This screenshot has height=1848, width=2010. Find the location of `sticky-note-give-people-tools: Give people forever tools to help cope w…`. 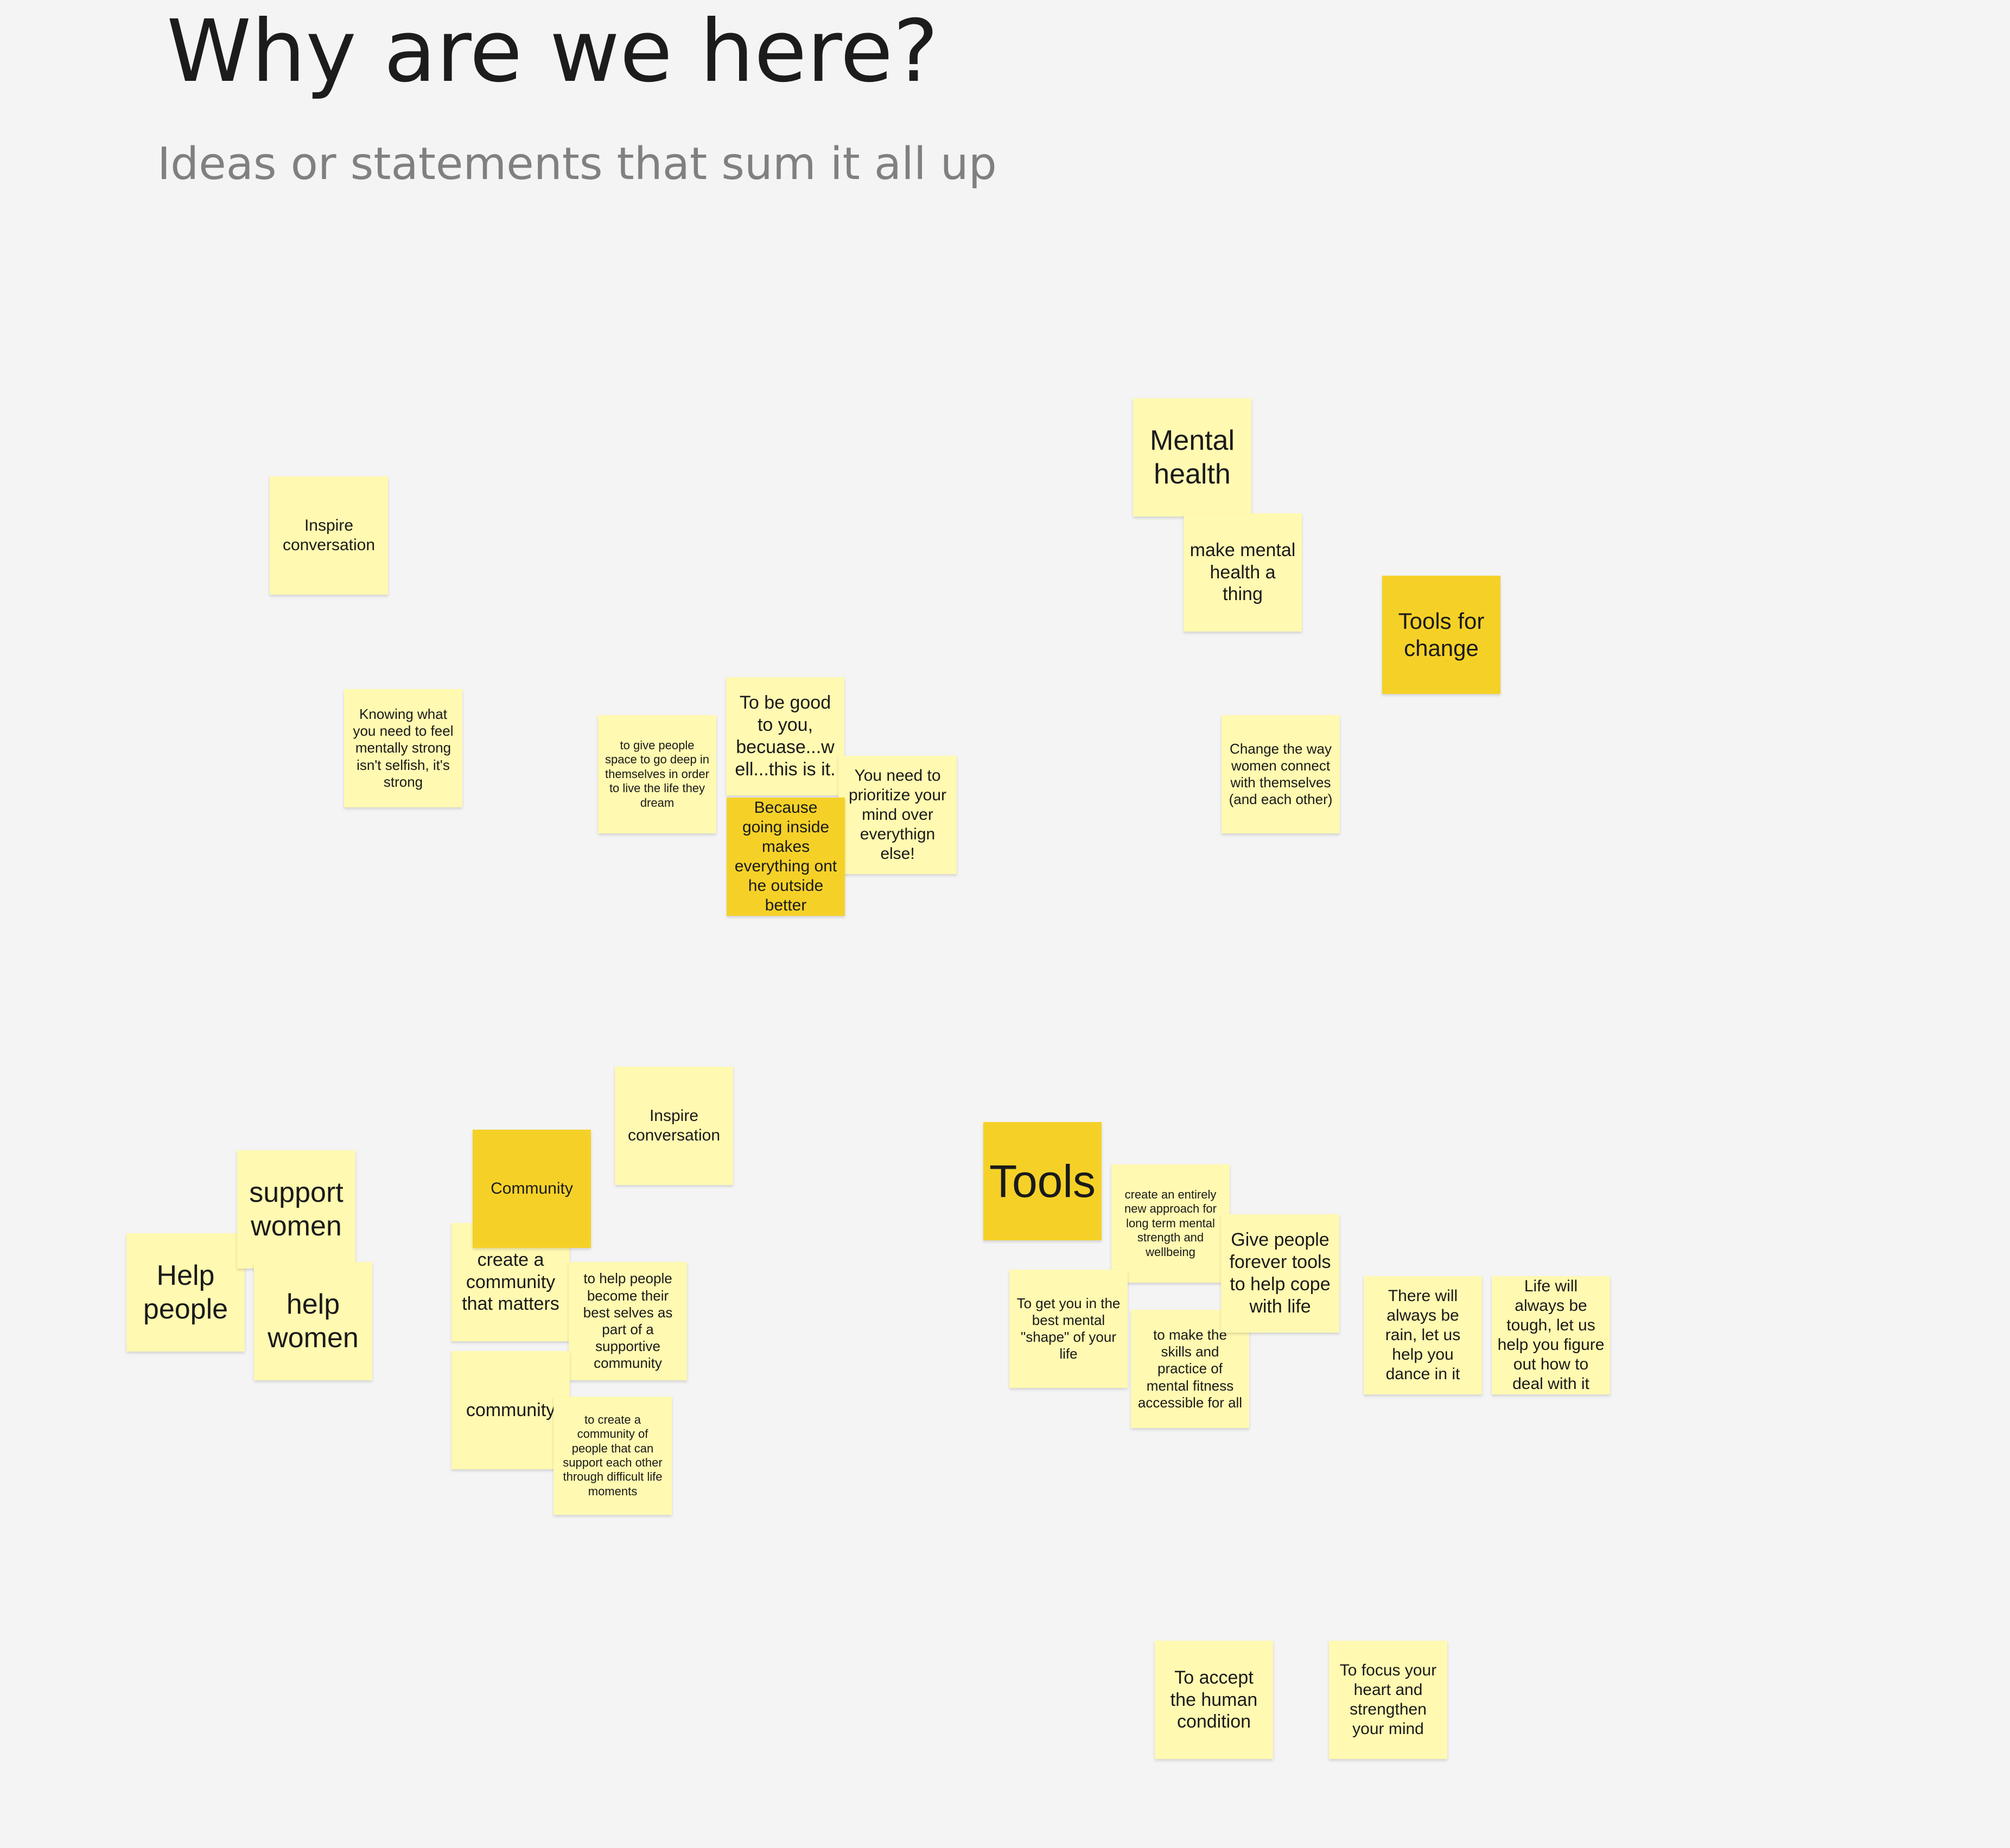

sticky-note-give-people-tools: Give people forever tools to help cope w… is located at coordinates (1280, 1273).